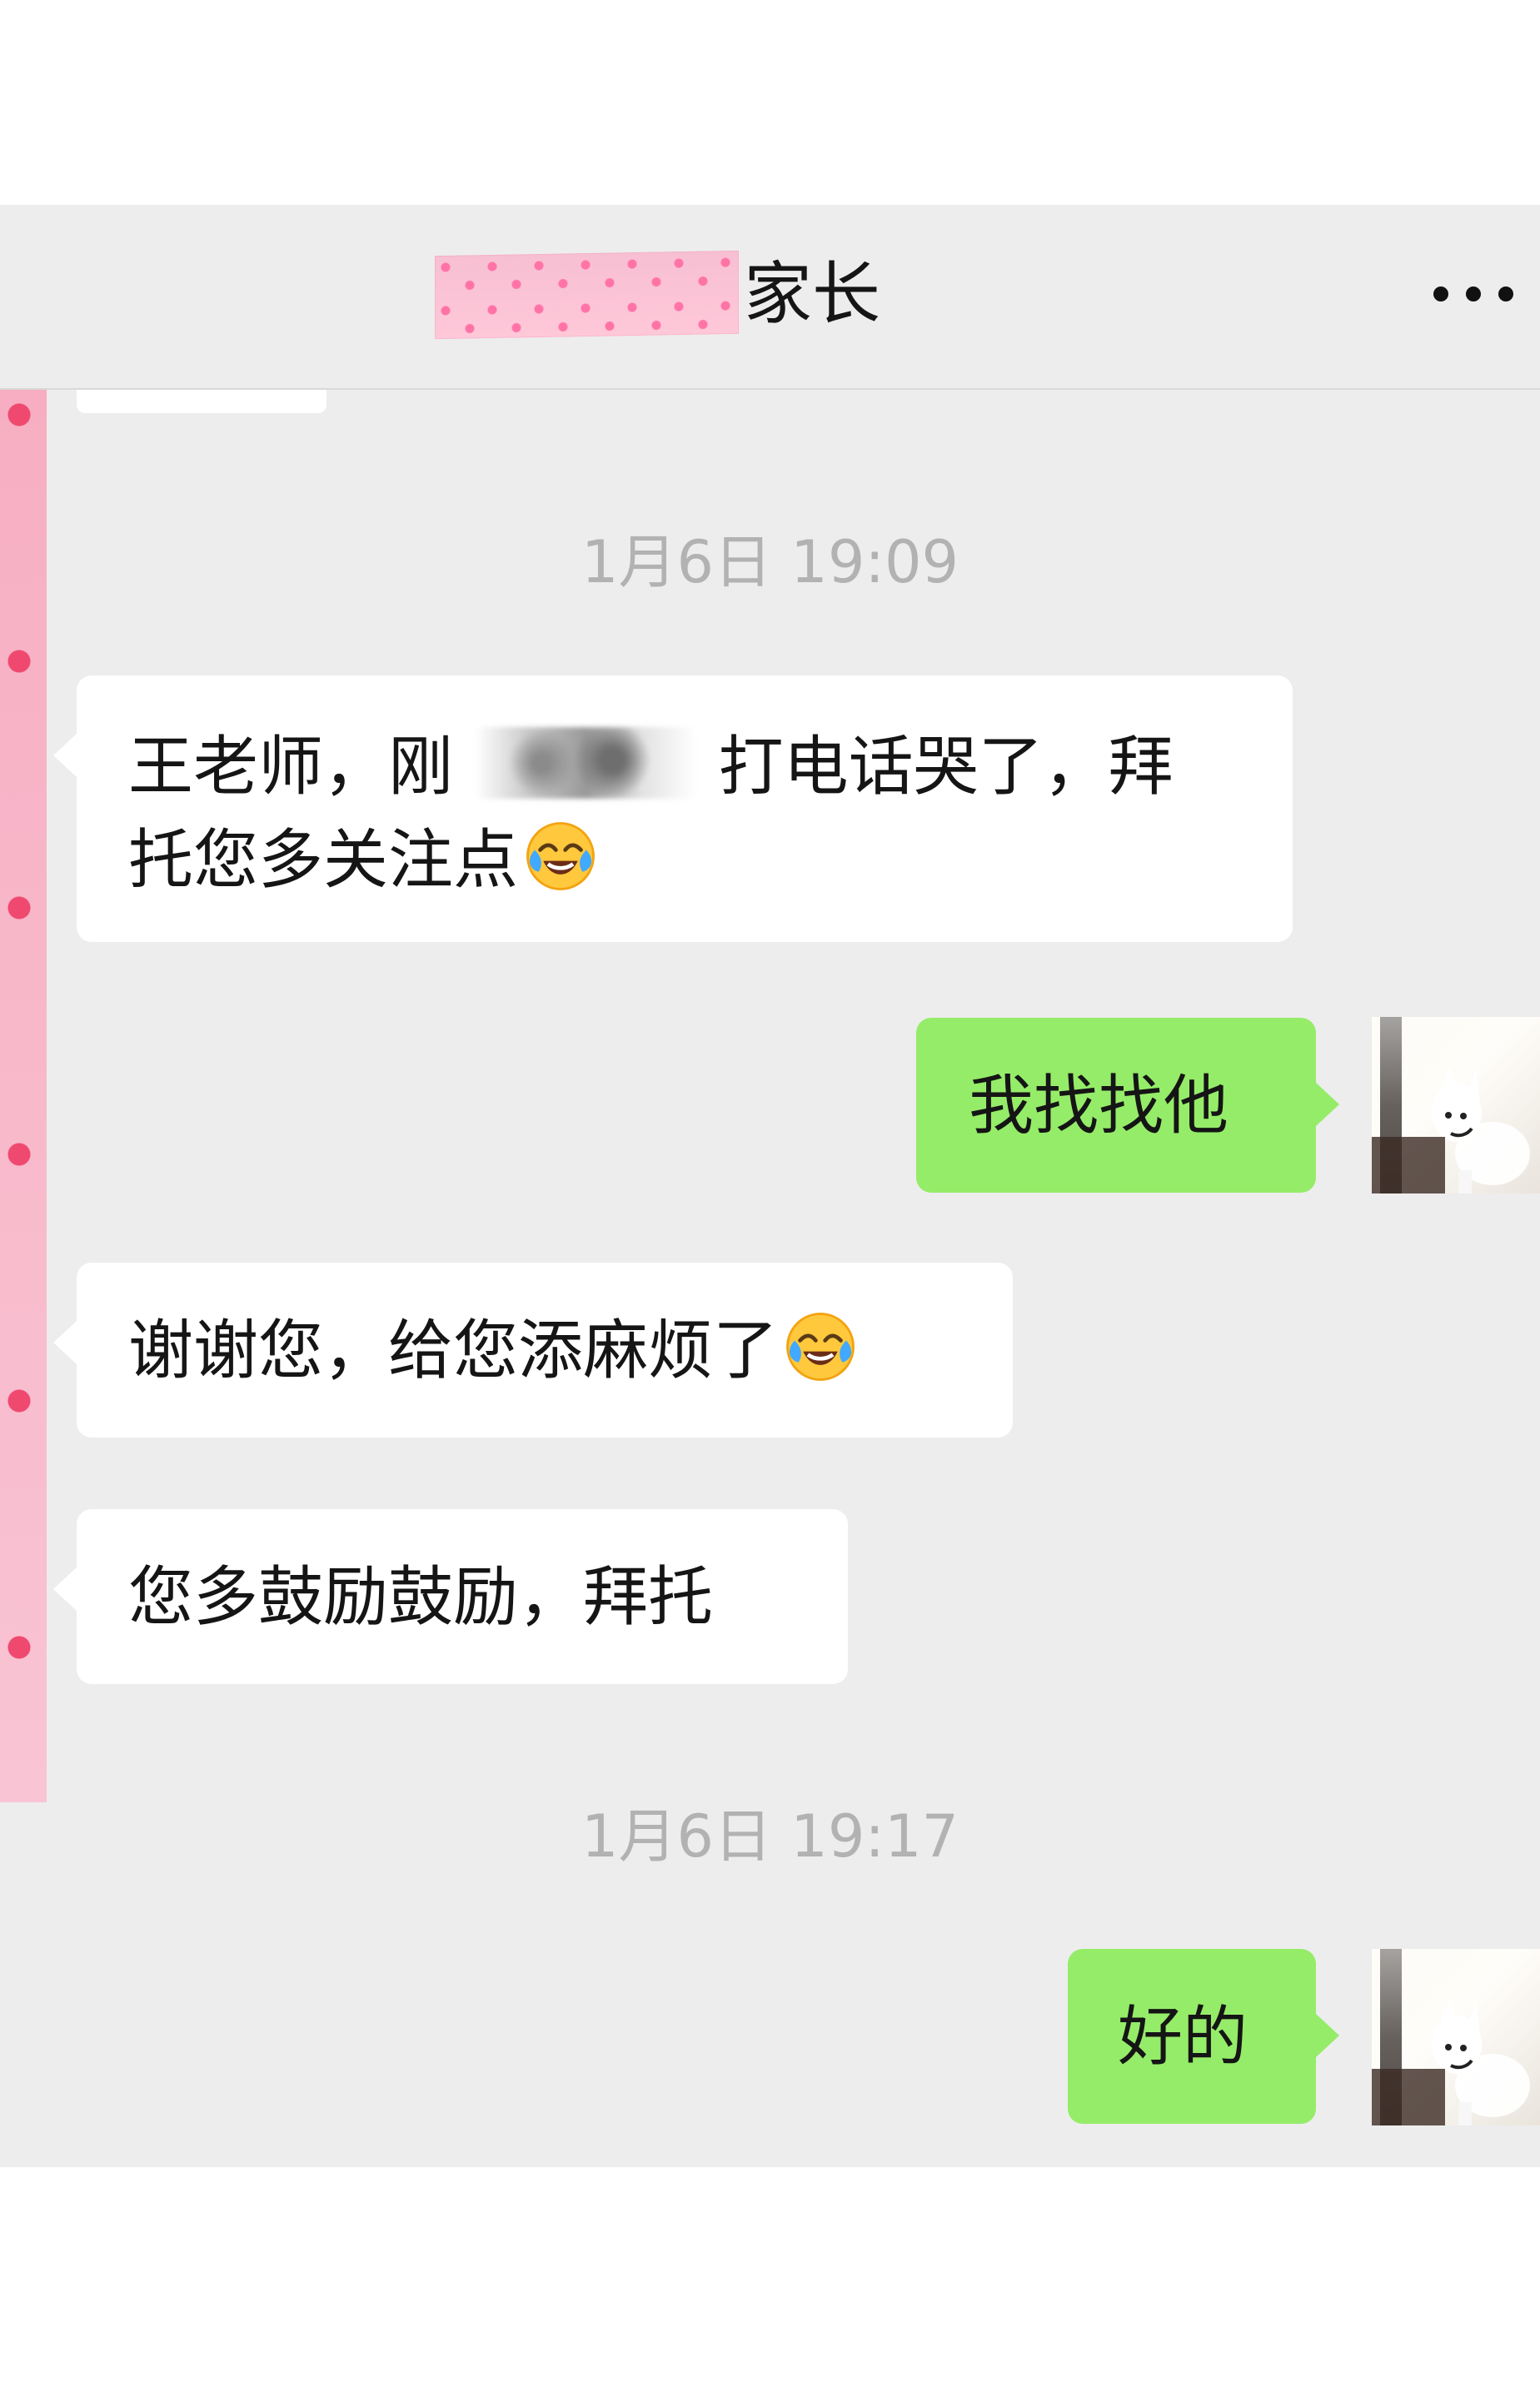 This screenshot has height=2382, width=1540. I want to click on message-text-part: 打电话哭了，拜, so click(946, 767).